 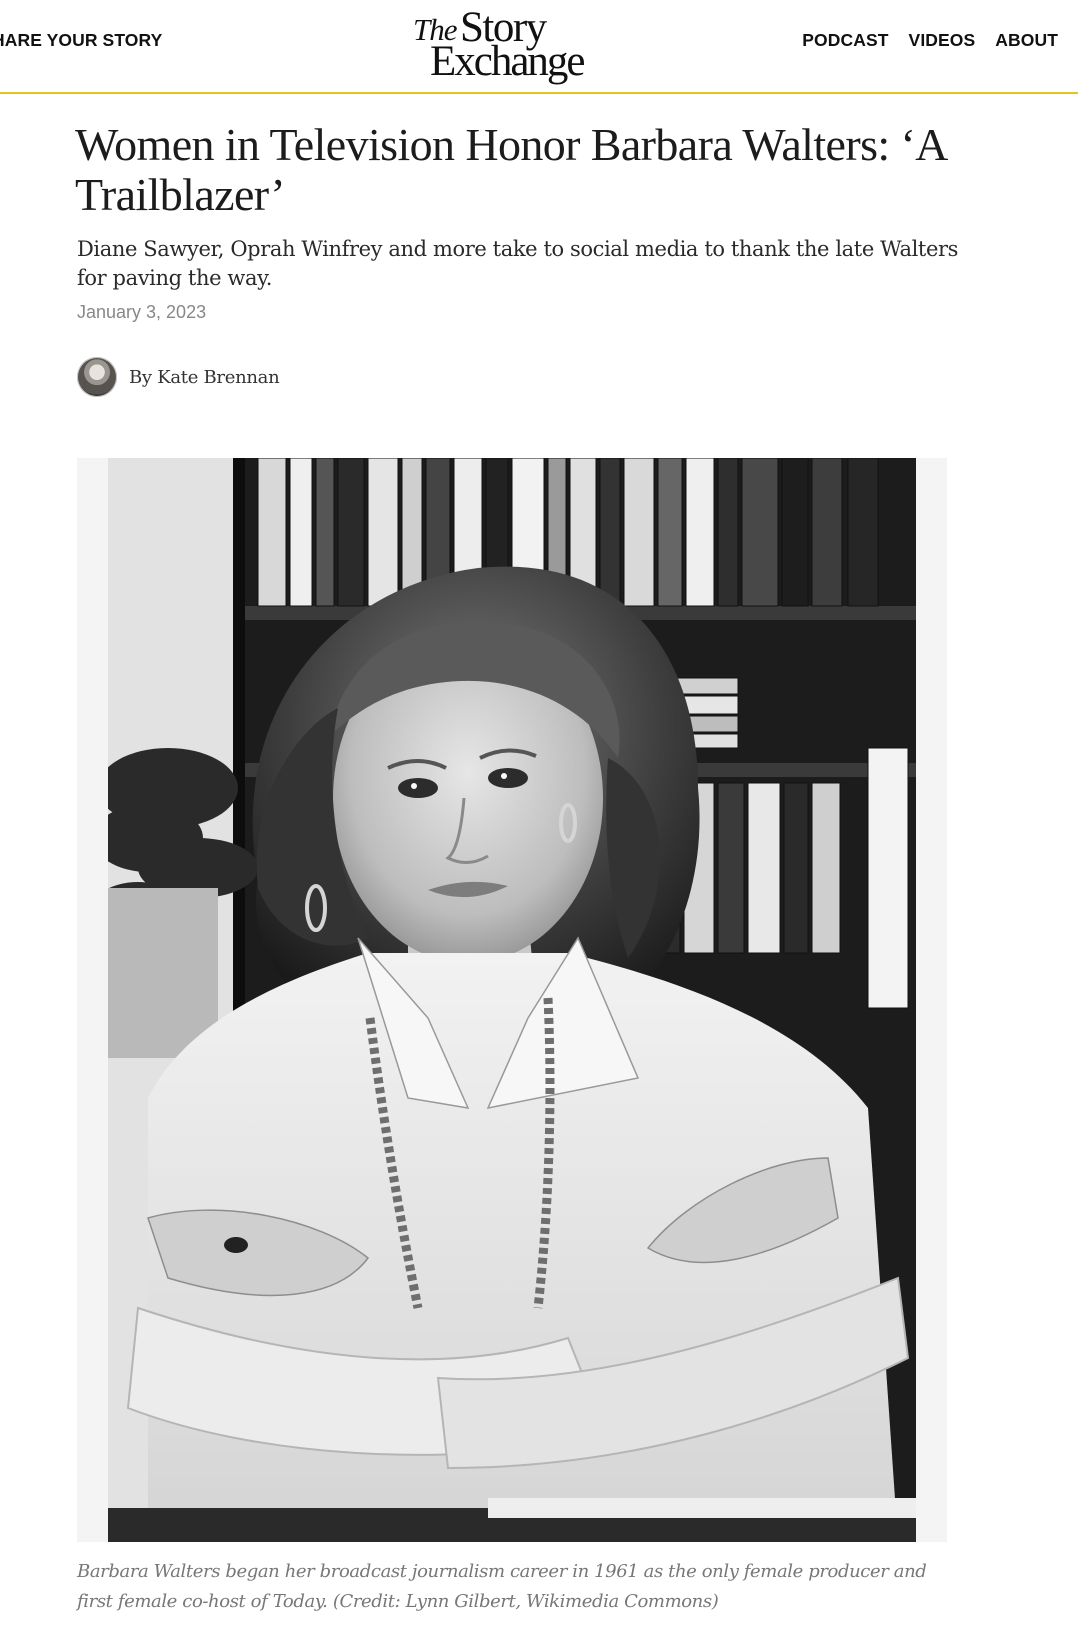 What do you see at coordinates (1026, 40) in the screenshot?
I see `nav-about: ABOUT` at bounding box center [1026, 40].